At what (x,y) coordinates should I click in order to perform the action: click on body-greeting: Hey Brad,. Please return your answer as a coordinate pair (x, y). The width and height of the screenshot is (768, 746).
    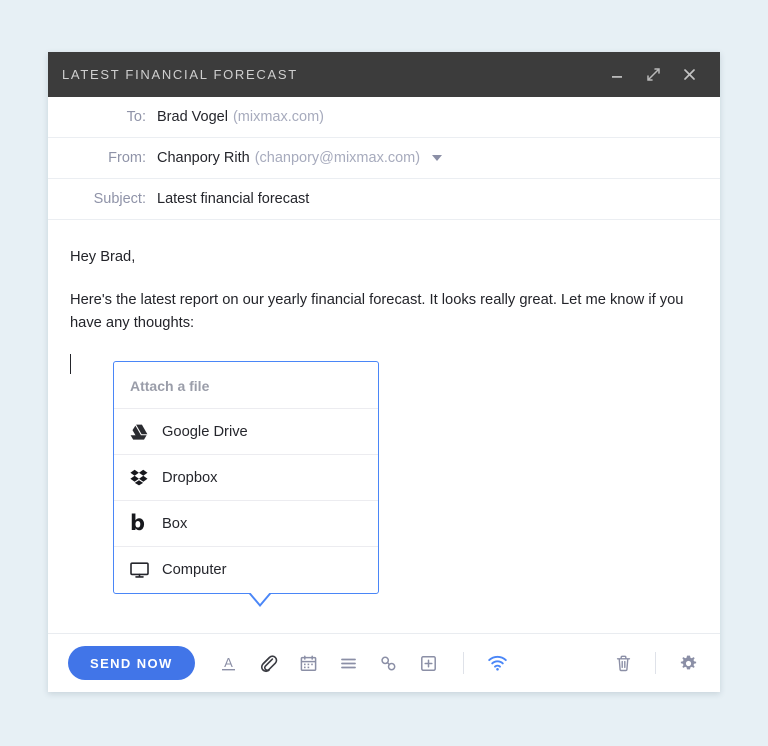
    Looking at the image, I should click on (103, 257).